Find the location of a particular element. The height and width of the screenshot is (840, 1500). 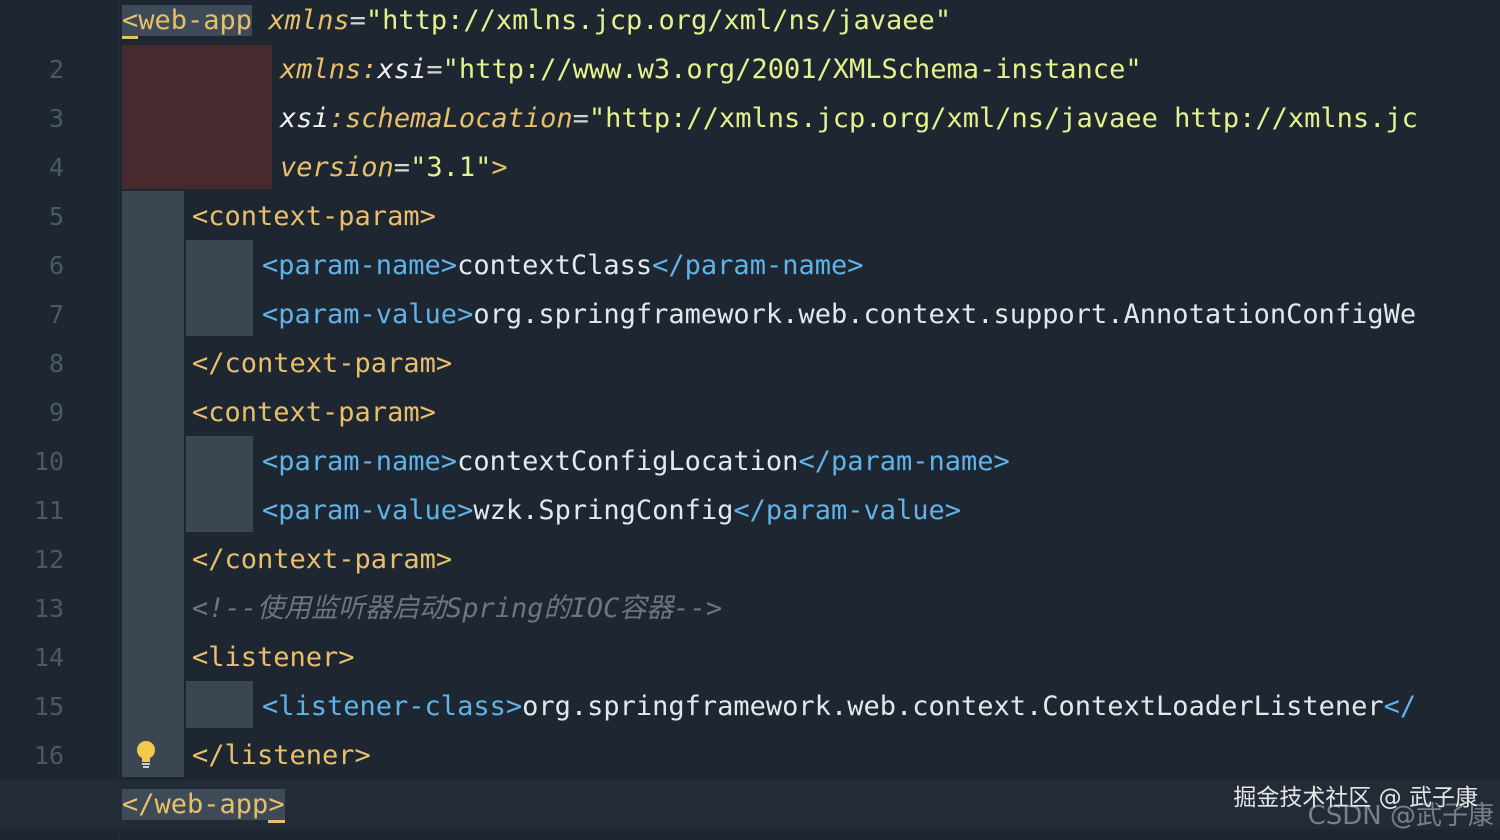

tag-close-web-app: </web-app> is located at coordinates (203, 806).